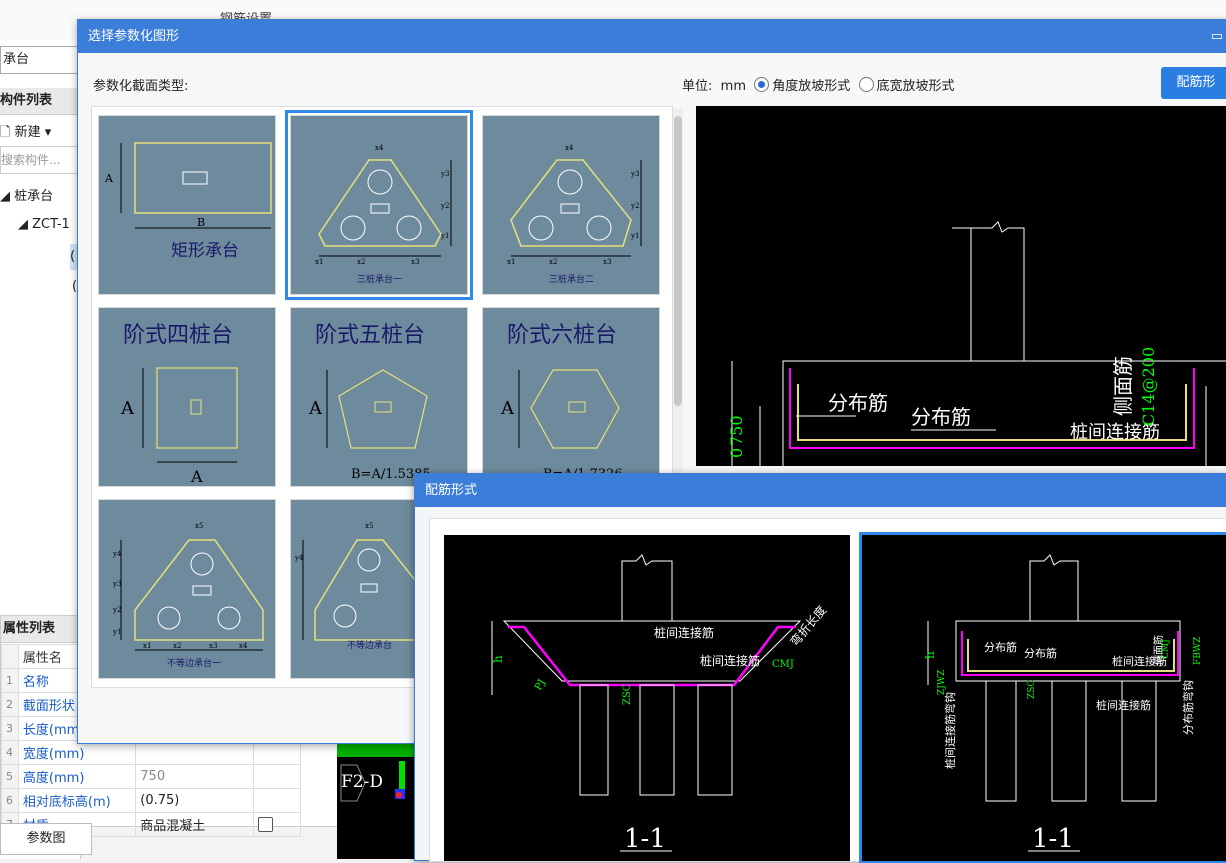 Image resolution: width=1226 pixels, height=863 pixels. I want to click on tile-three-pile-cap-2: x4 y3 y2 y1 x1 x2 x3 三桩承台二, so click(571, 205).